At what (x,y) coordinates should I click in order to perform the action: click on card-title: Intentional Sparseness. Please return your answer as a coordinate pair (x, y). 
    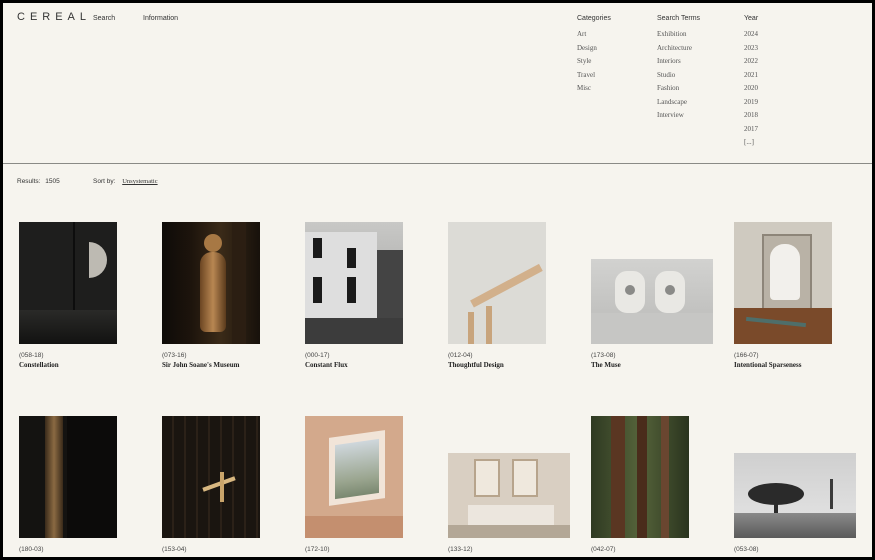
    Looking at the image, I should click on (767, 365).